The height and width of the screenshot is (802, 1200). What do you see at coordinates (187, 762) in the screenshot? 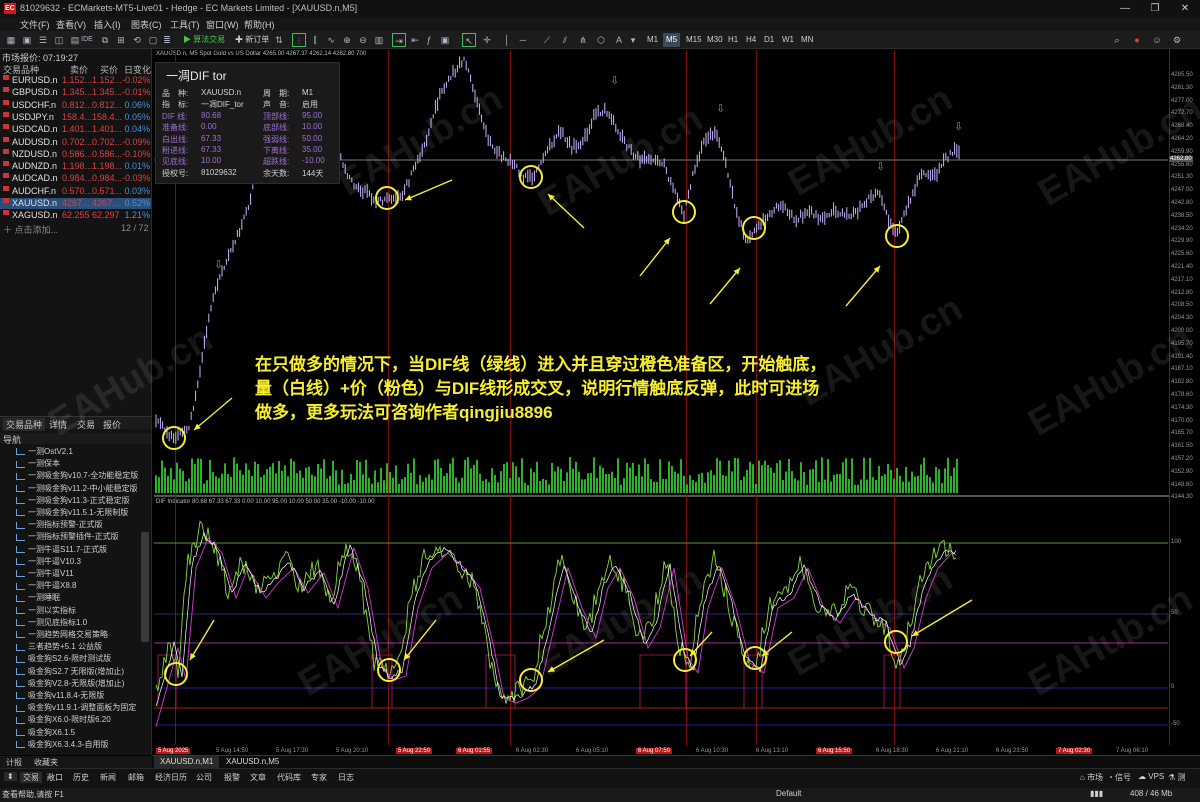
I see `chart-tab-m1: XAUUSD.n,M1` at bounding box center [187, 762].